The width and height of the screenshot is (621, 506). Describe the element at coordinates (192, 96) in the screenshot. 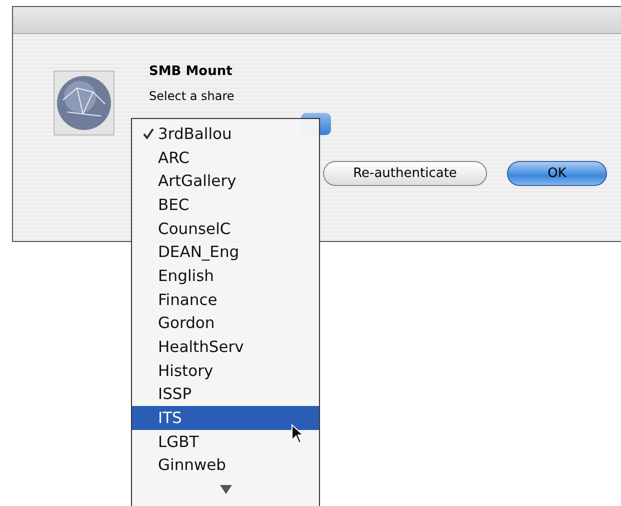

I see `dialog-prompt: Select a share` at that location.